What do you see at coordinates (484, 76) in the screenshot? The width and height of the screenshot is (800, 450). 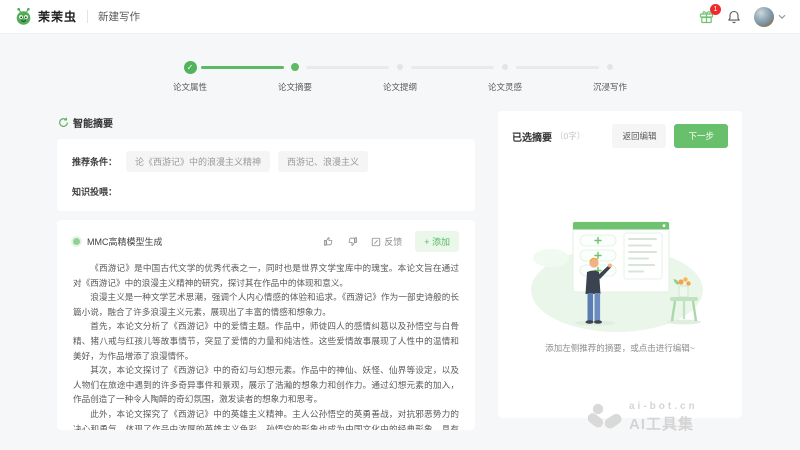 I see `step-paper-inspiration: 论文灵感` at bounding box center [484, 76].